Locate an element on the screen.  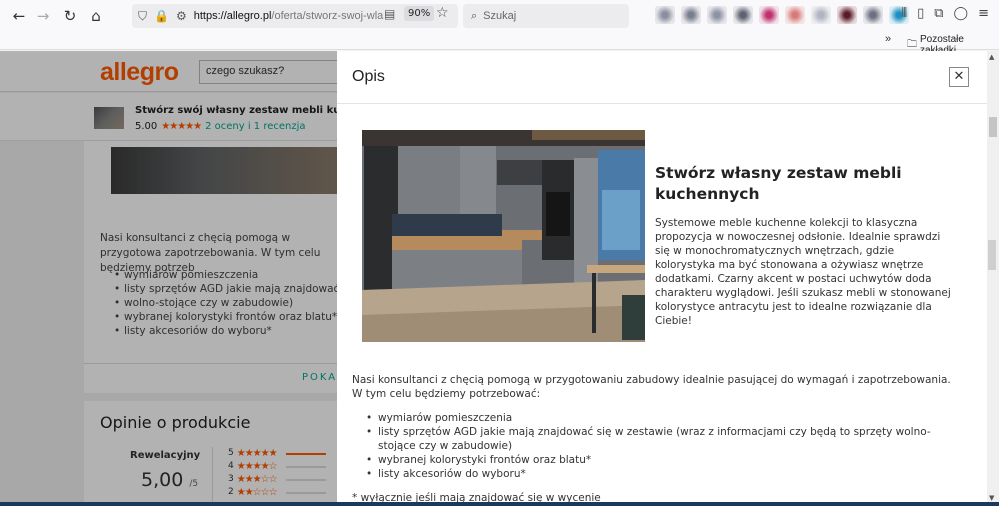
scroll-down-icon: ▼ is located at coordinates (991, 498).